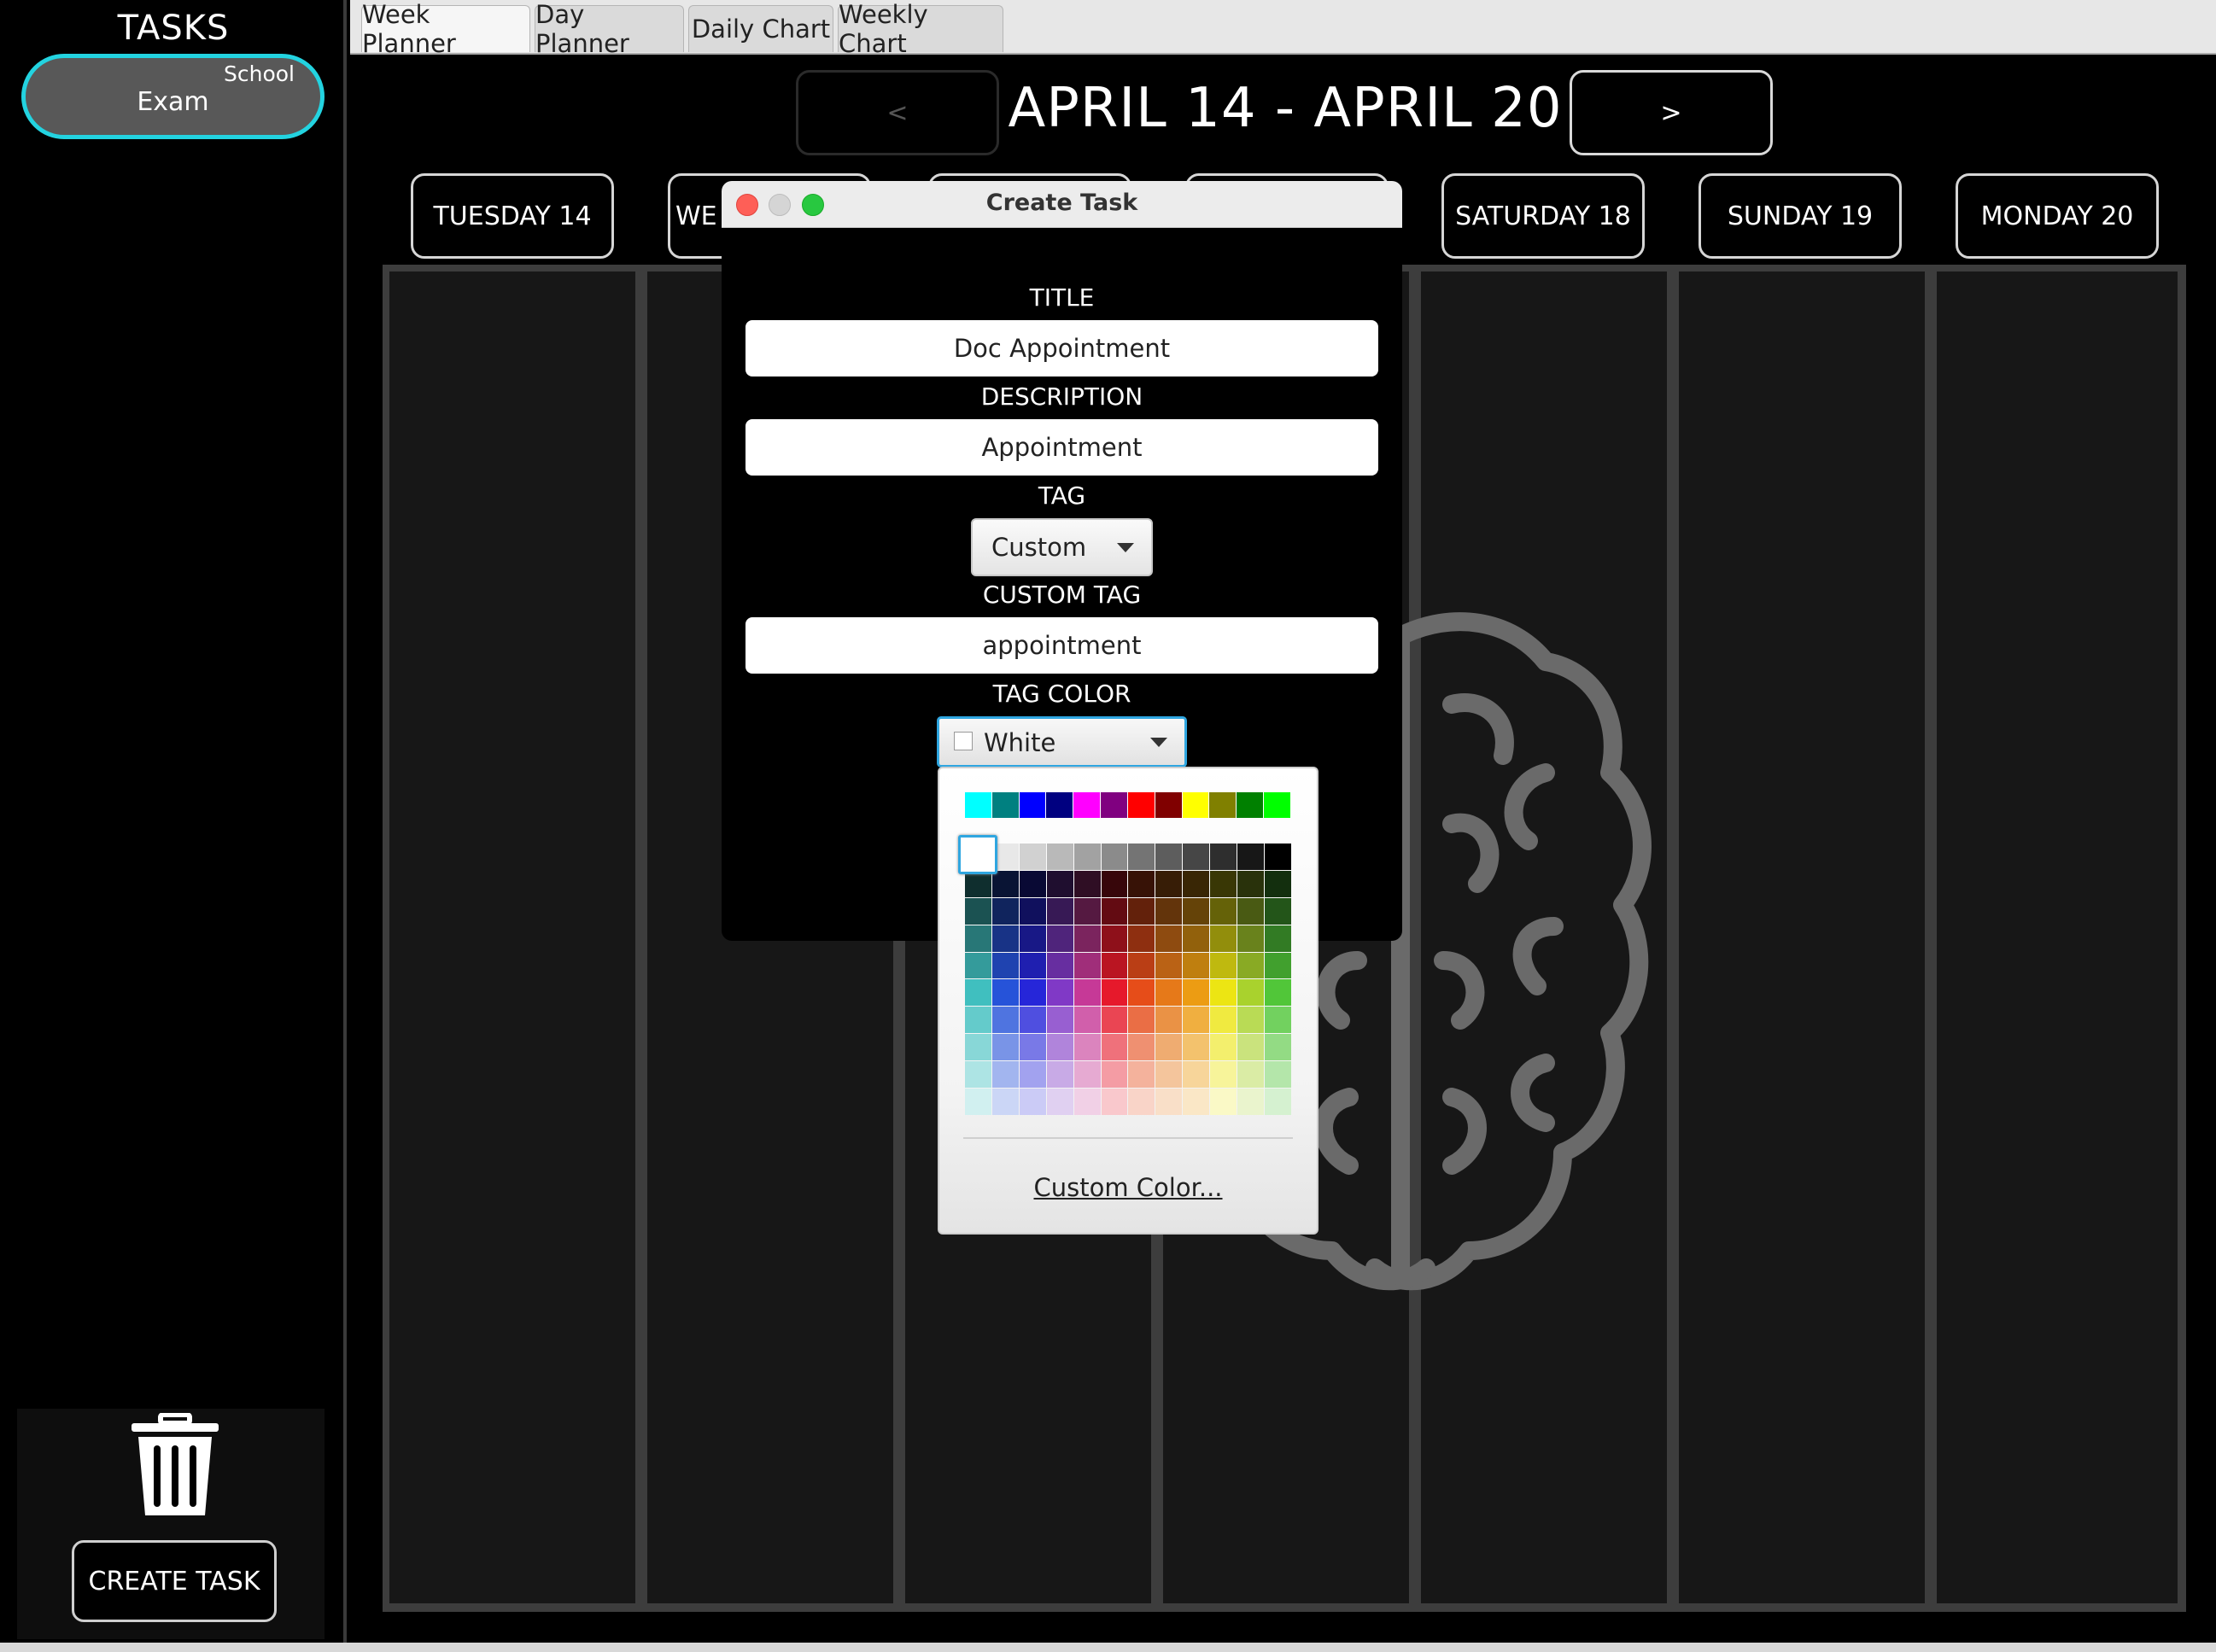 Image resolution: width=2216 pixels, height=1652 pixels. What do you see at coordinates (977, 854) in the screenshot?
I see `selected-color-swatch` at bounding box center [977, 854].